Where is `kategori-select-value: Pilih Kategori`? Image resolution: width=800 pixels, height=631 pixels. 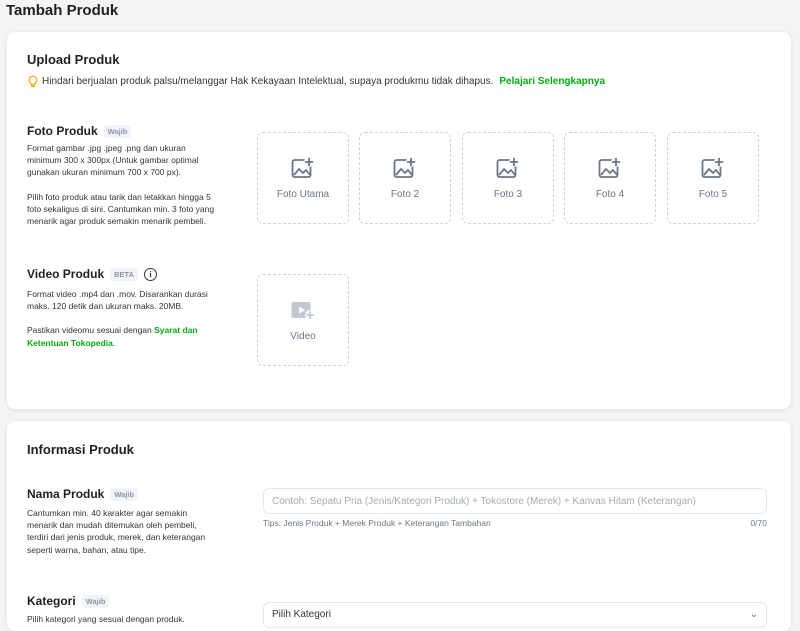
kategori-select-value: Pilih Kategori is located at coordinates (301, 614).